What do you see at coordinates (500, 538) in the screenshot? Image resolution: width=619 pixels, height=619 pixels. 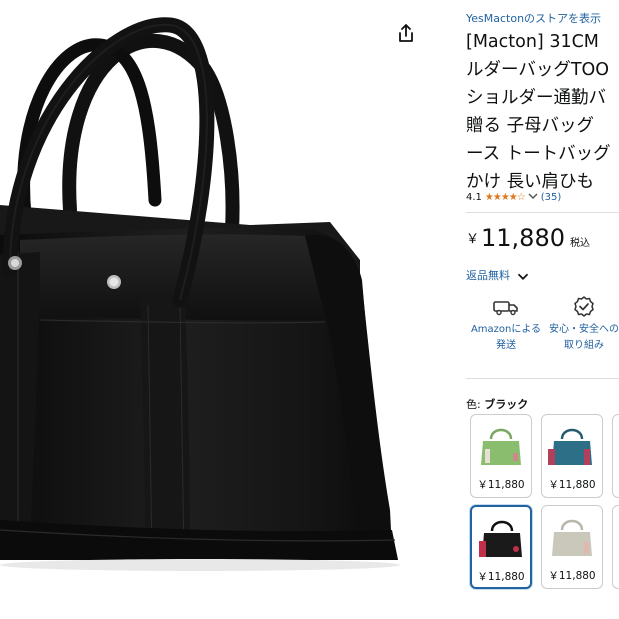 I see `black-bag-thumbnail` at bounding box center [500, 538].